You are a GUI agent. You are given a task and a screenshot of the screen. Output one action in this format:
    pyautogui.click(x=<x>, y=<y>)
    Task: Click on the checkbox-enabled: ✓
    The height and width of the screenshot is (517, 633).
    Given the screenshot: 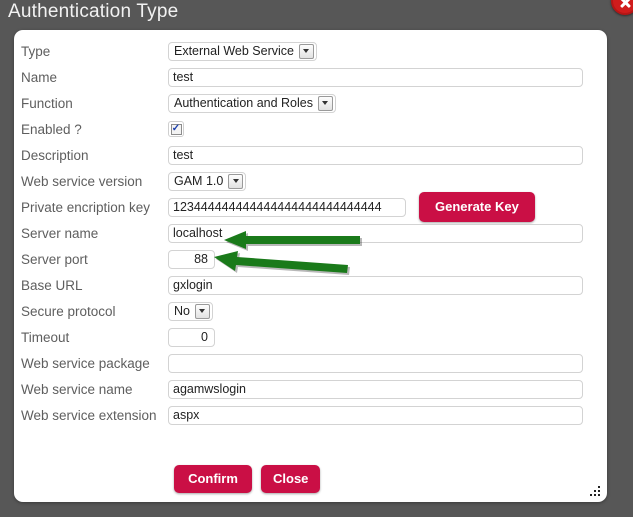 What is the action you would take?
    pyautogui.click(x=176, y=129)
    